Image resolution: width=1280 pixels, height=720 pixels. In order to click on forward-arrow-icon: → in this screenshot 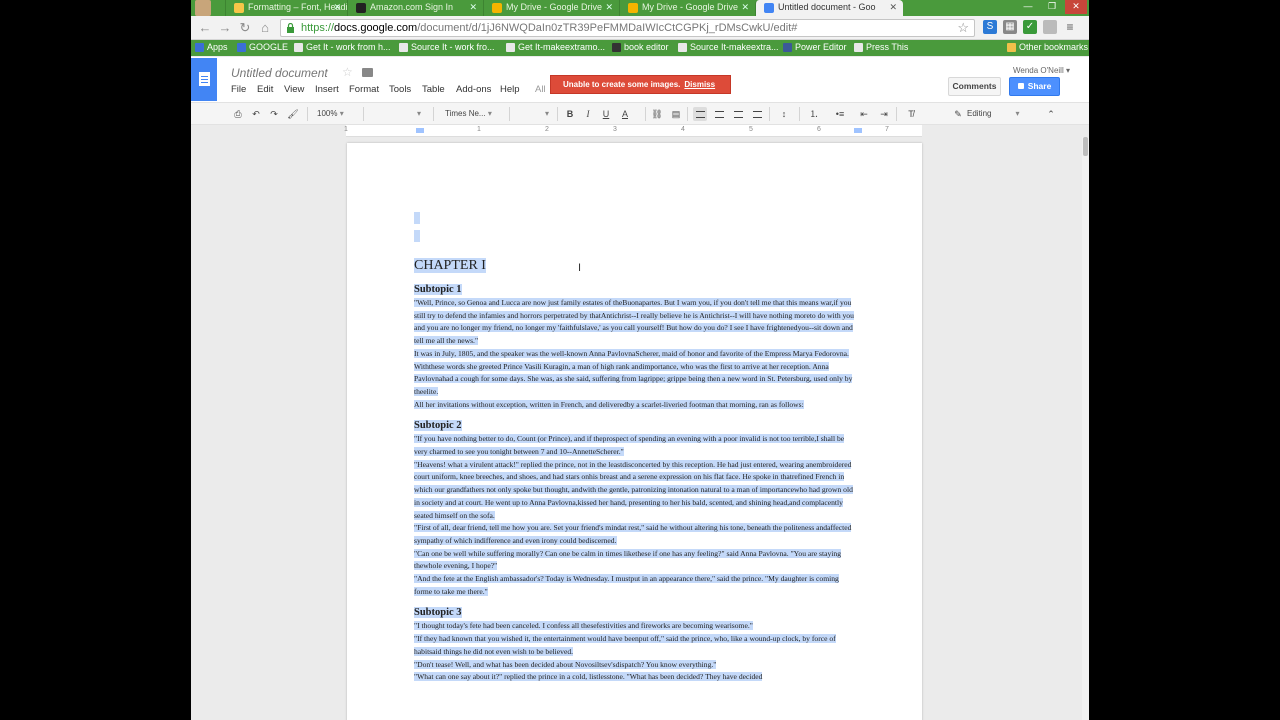, I will do `click(225, 28)`.